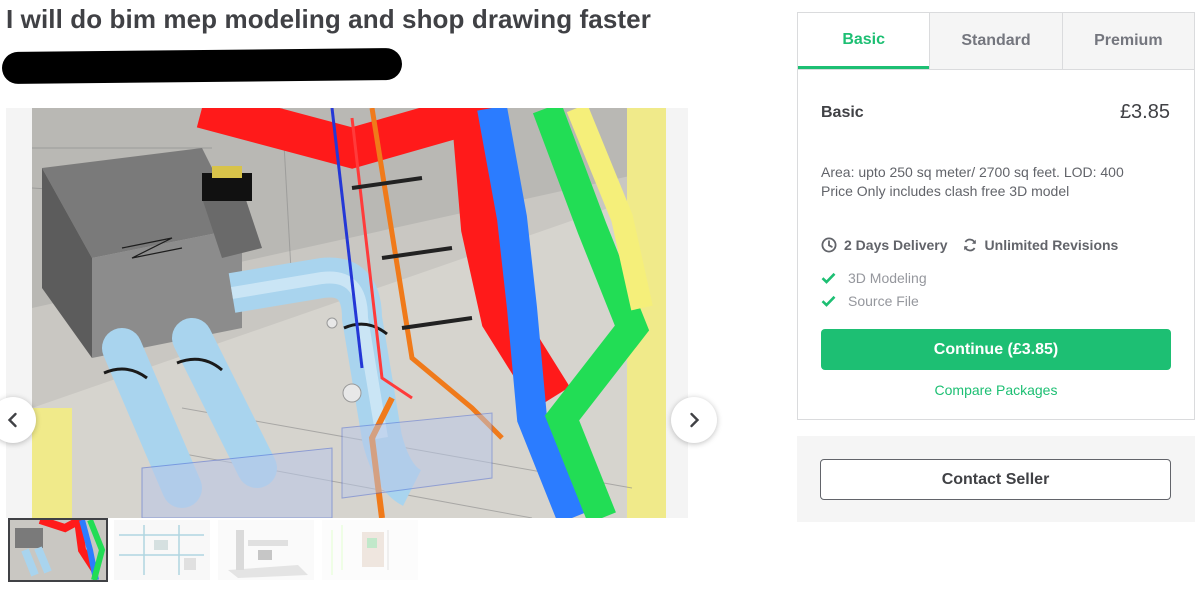  What do you see at coordinates (829, 245) in the screenshot?
I see `clock-icon` at bounding box center [829, 245].